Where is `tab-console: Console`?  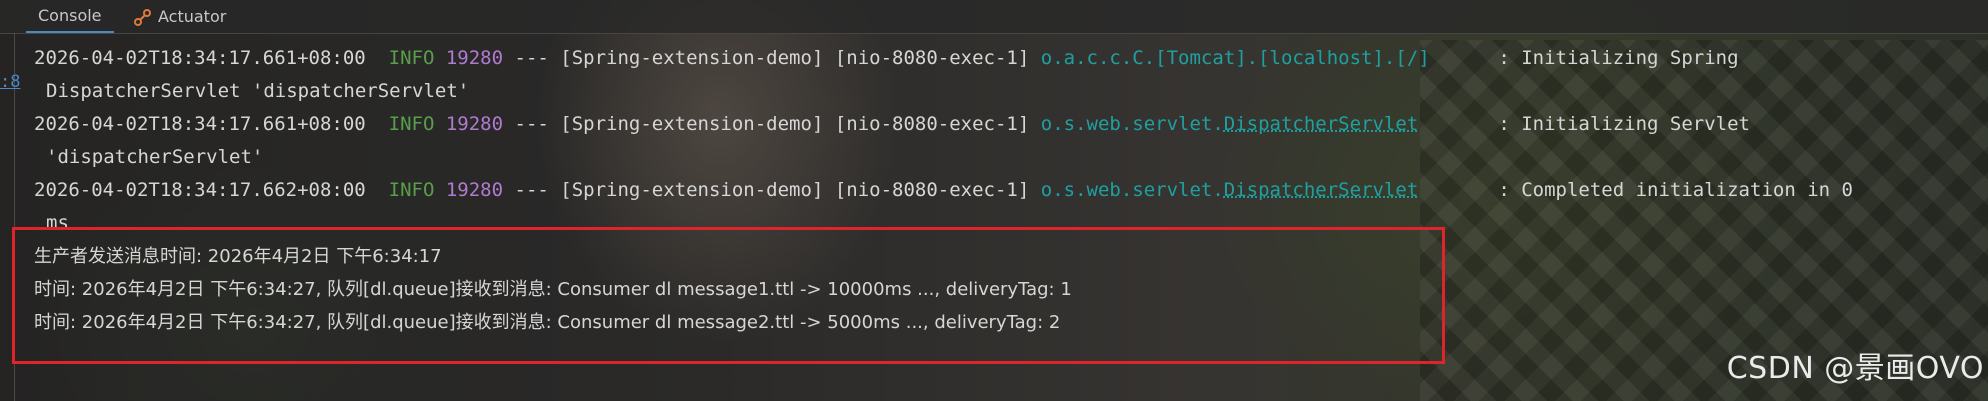
tab-console: Console is located at coordinates (70, 16).